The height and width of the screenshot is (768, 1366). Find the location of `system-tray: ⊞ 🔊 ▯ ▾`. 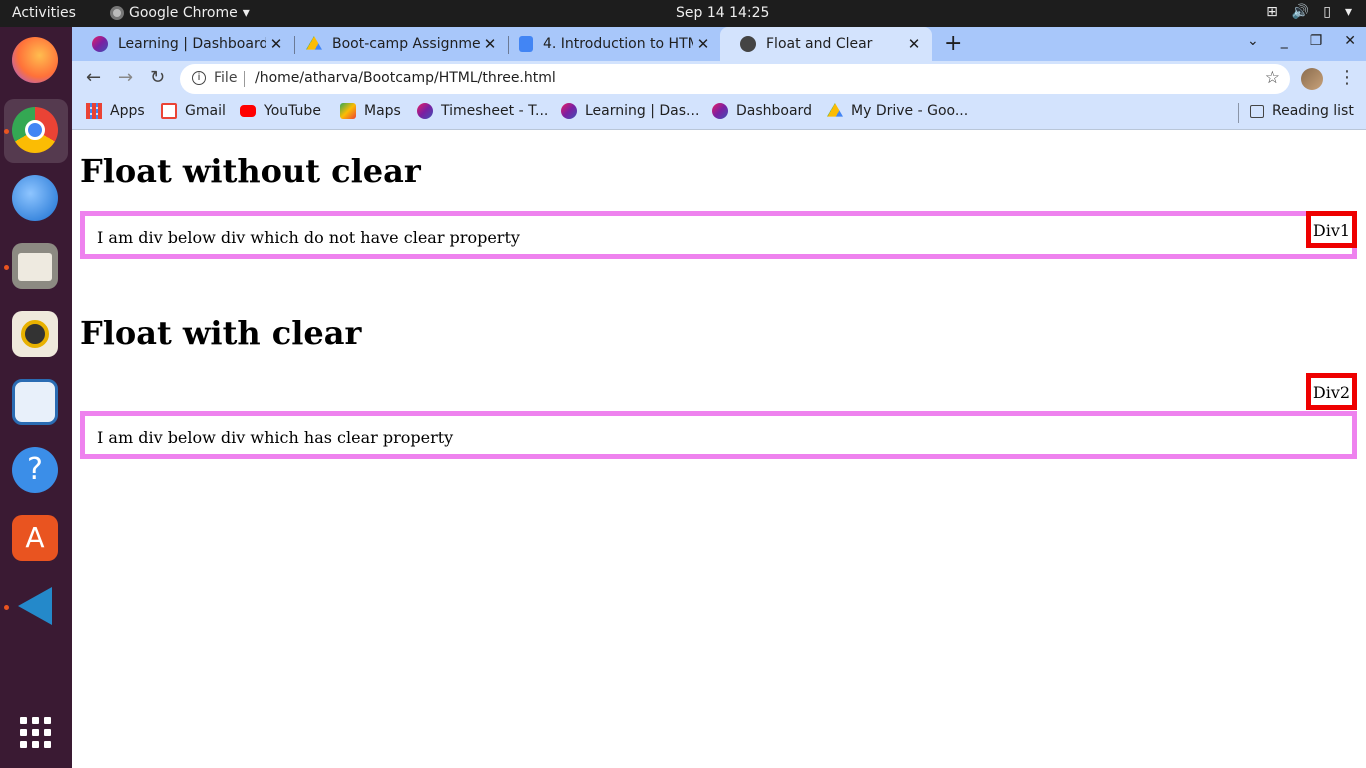

system-tray: ⊞ 🔊 ▯ ▾ is located at coordinates (1309, 12).